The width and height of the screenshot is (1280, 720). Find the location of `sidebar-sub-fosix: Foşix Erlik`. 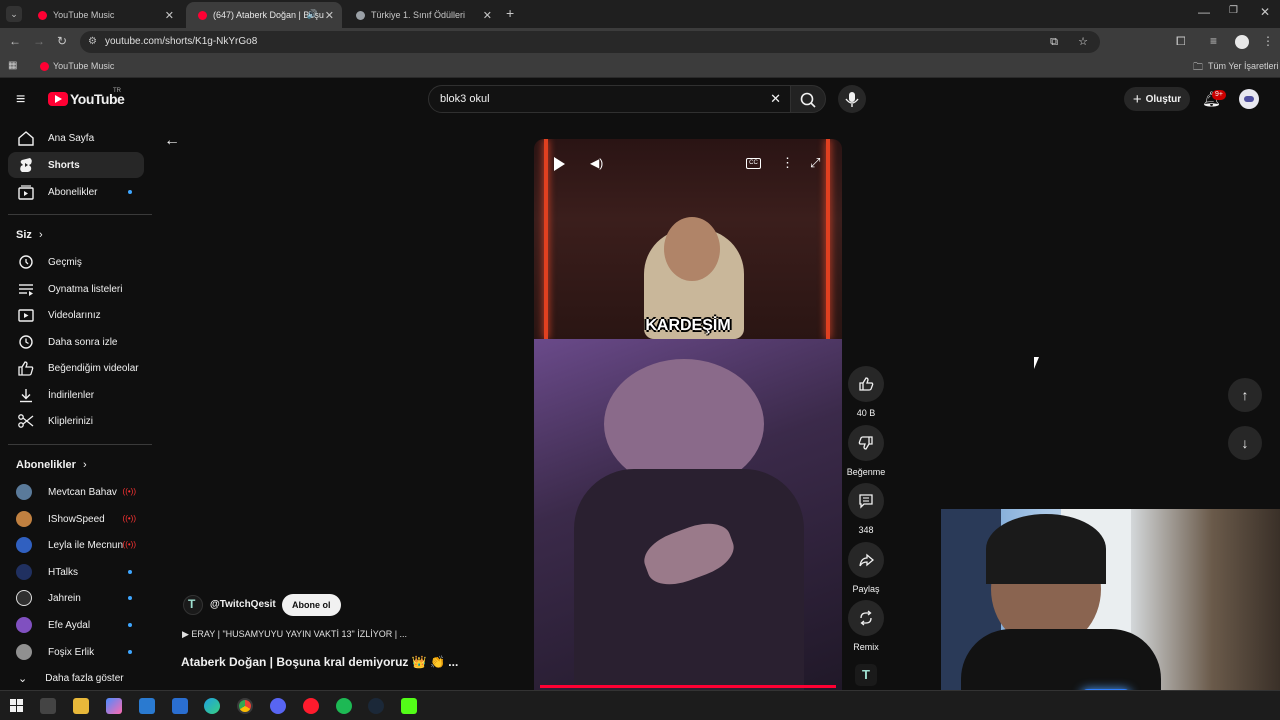

sidebar-sub-fosix: Foşix Erlik is located at coordinates (76, 652).